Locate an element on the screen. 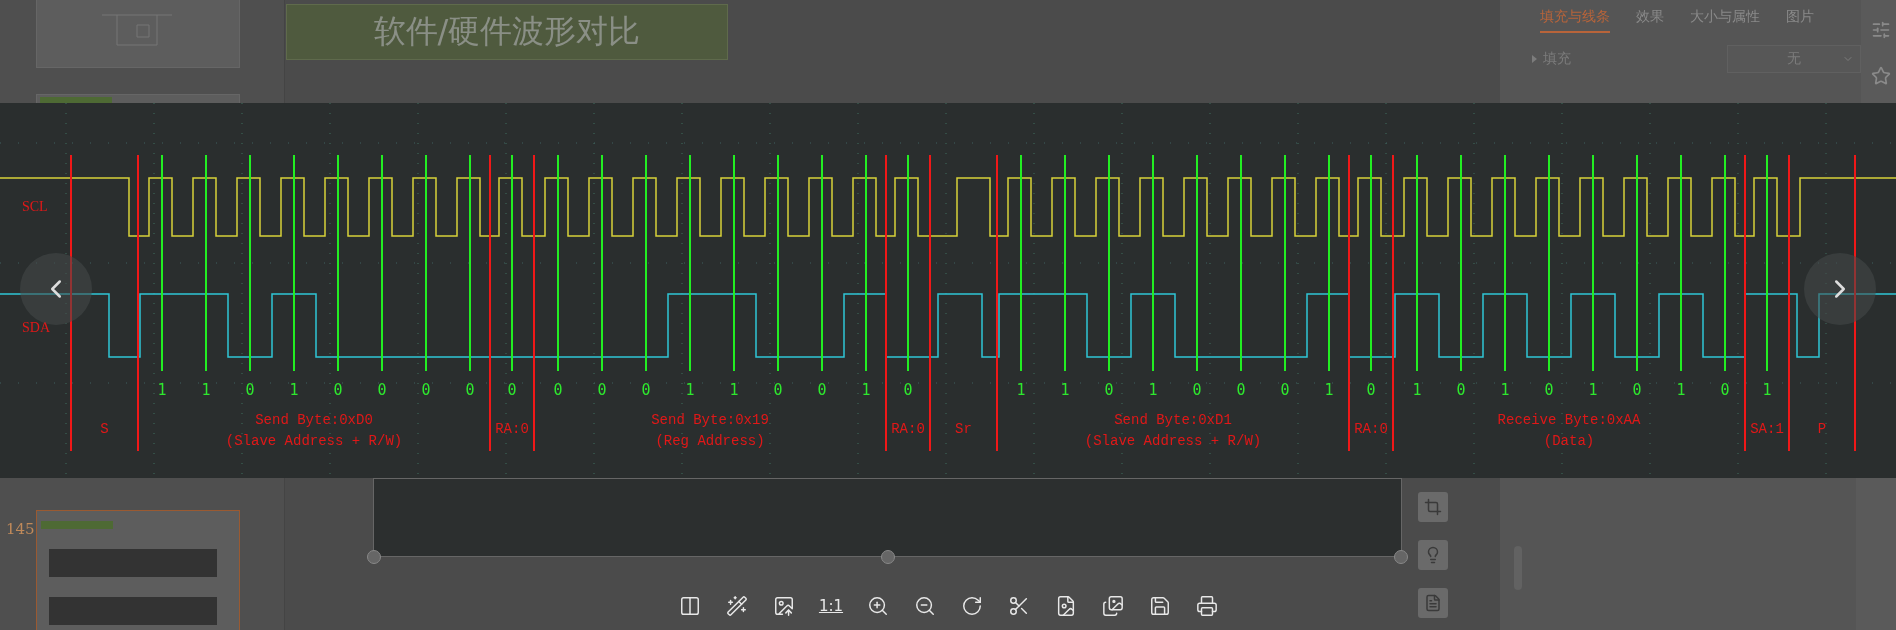 Image resolution: width=1896 pixels, height=630 pixels. frame-sublabel: (Reg Address) is located at coordinates (710, 441).